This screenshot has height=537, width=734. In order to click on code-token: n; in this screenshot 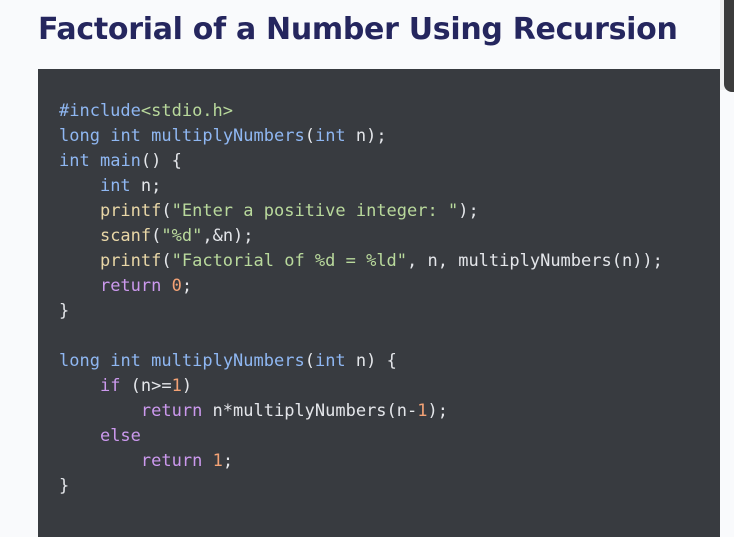, I will do `click(146, 186)`.